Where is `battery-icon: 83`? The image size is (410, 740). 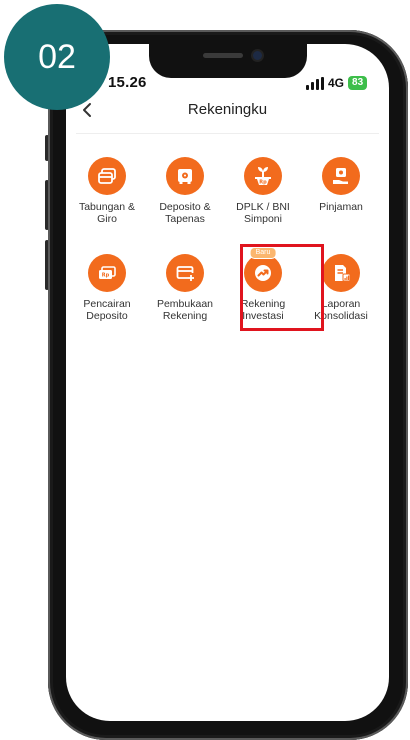
battery-icon: 83 is located at coordinates (358, 83).